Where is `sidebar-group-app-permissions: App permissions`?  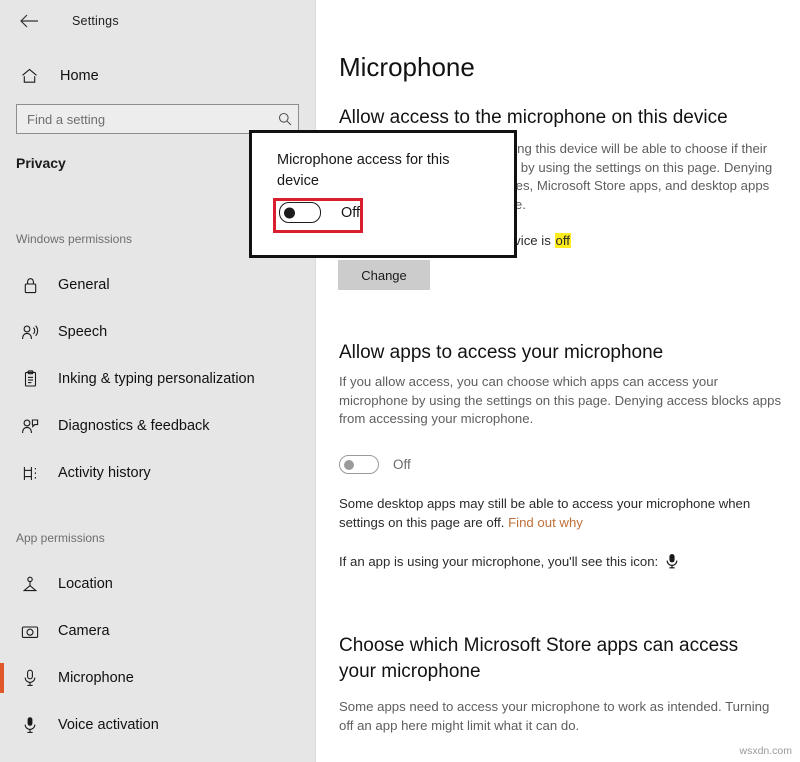 sidebar-group-app-permissions: App permissions is located at coordinates (60, 538).